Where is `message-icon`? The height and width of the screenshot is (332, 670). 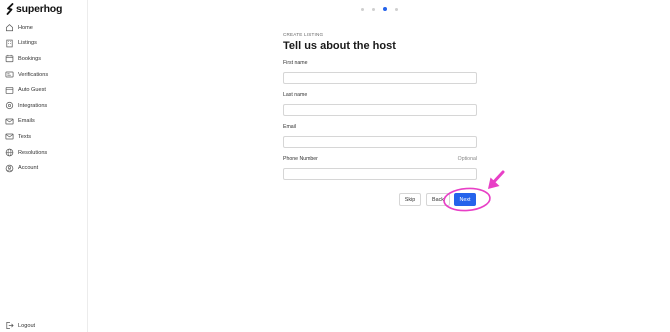
message-icon is located at coordinates (9, 136).